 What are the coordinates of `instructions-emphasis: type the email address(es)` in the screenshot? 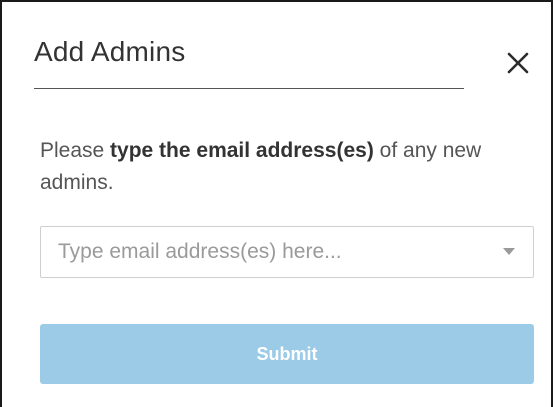 It's located at (242, 150).